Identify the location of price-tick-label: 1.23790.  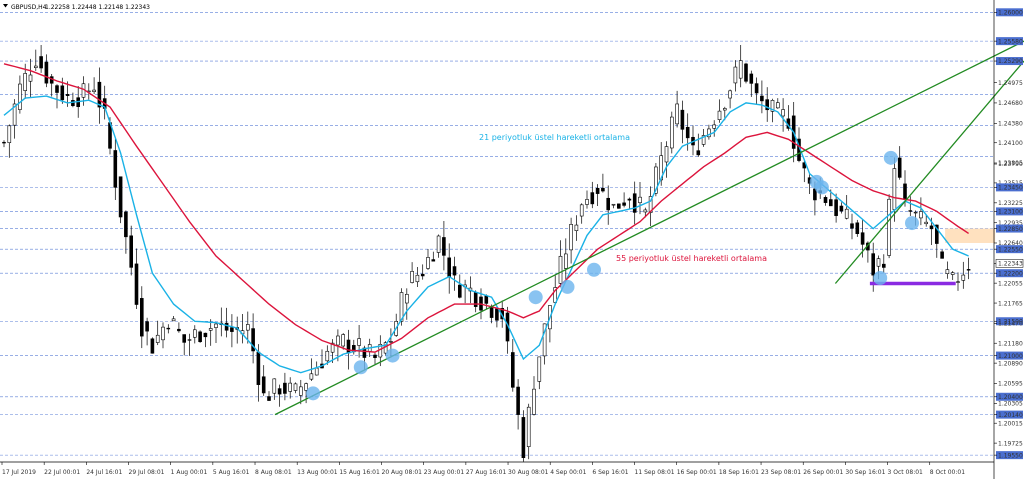
(1010, 164).